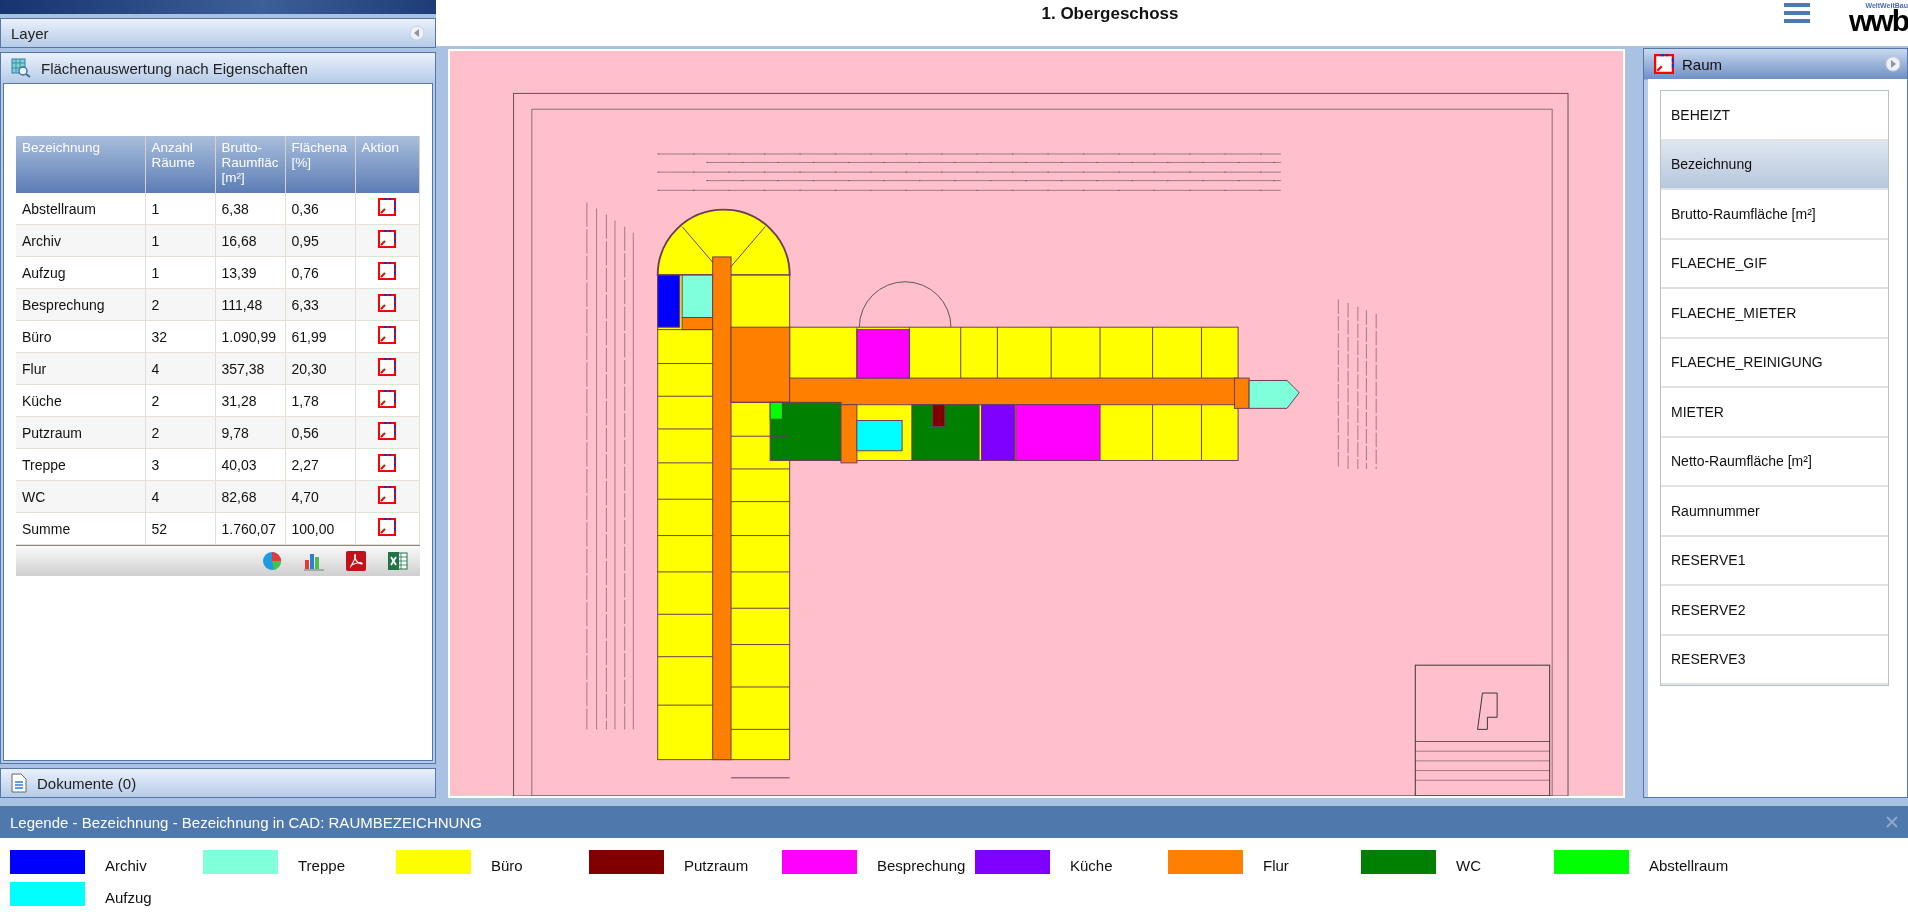 The height and width of the screenshot is (921, 1908). I want to click on bar-chart-icon, so click(314, 561).